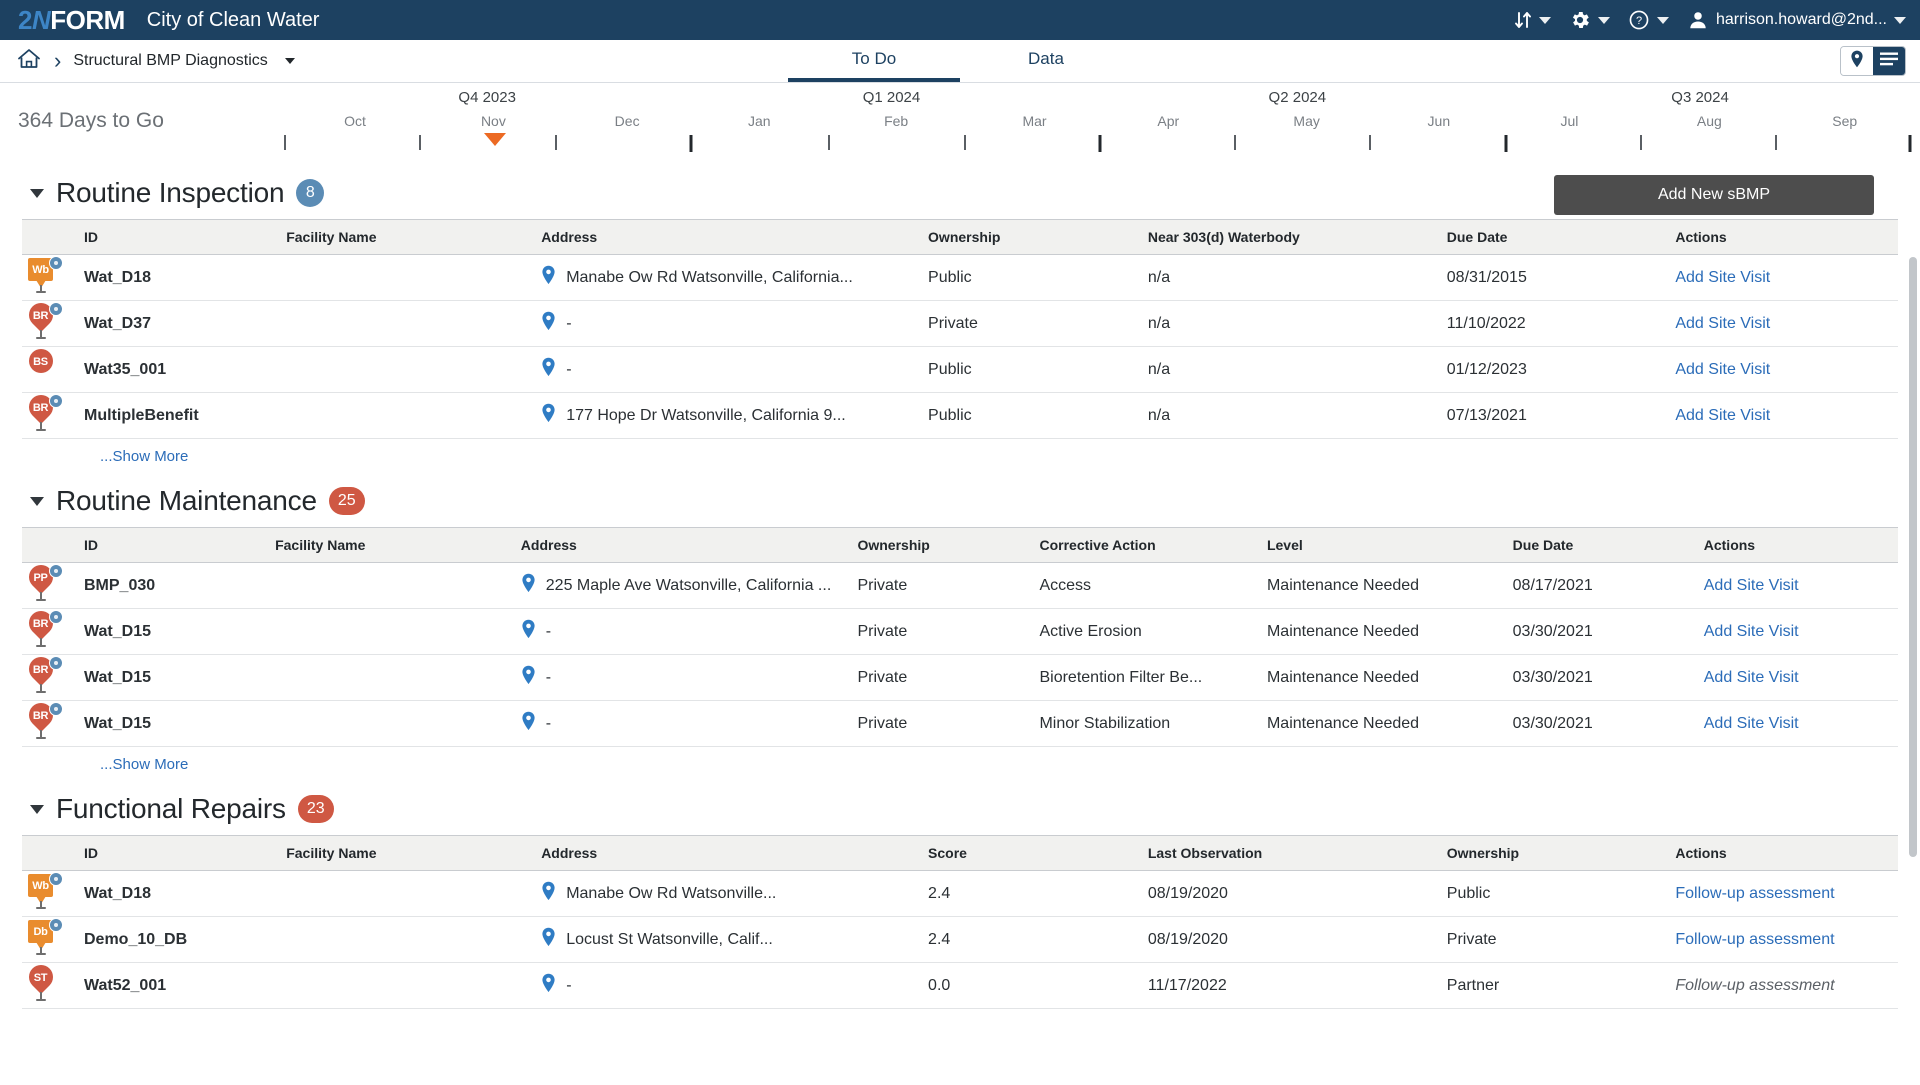 The image size is (1920, 1085). I want to click on bmp-type-marker-icon: ST, so click(43, 981).